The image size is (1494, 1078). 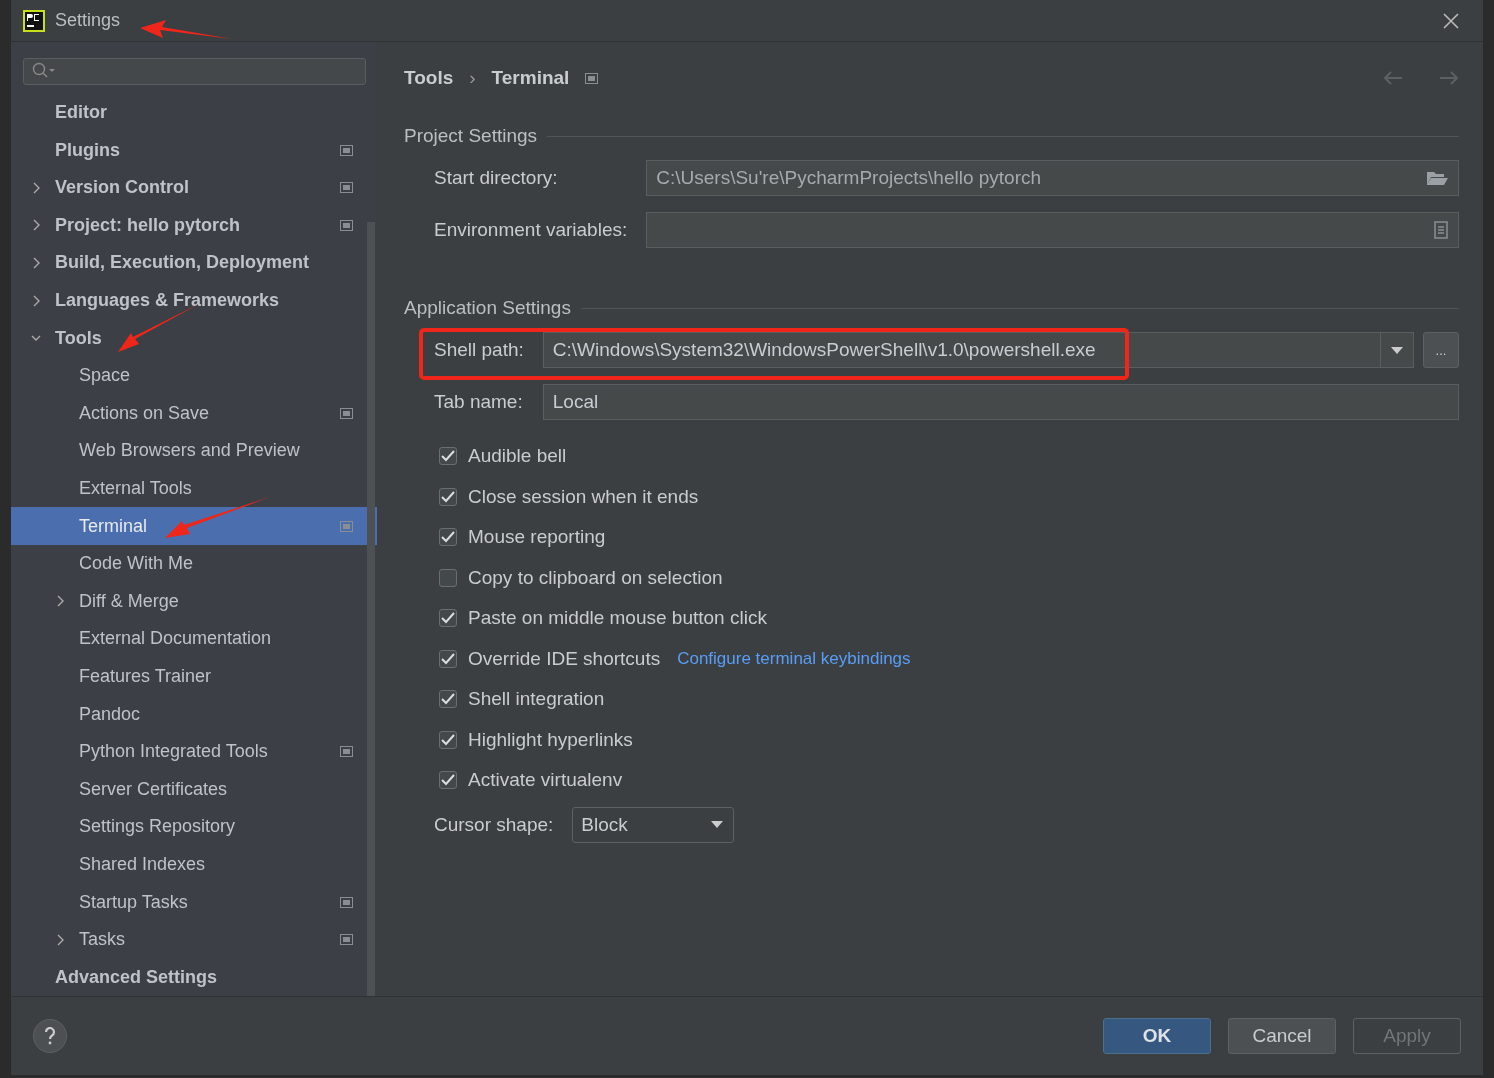 I want to click on tree-item: Advanced Settings, so click(x=194, y=977).